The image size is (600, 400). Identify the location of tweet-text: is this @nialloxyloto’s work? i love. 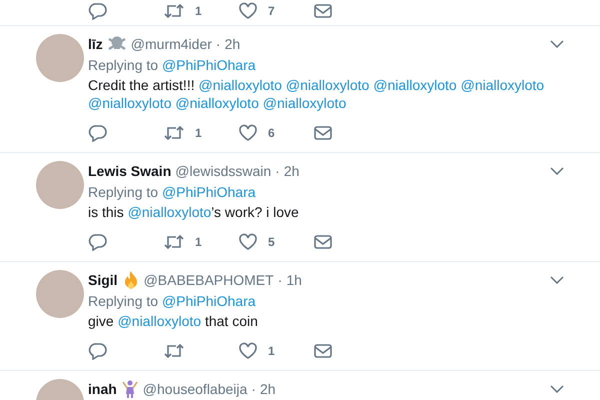
(194, 212).